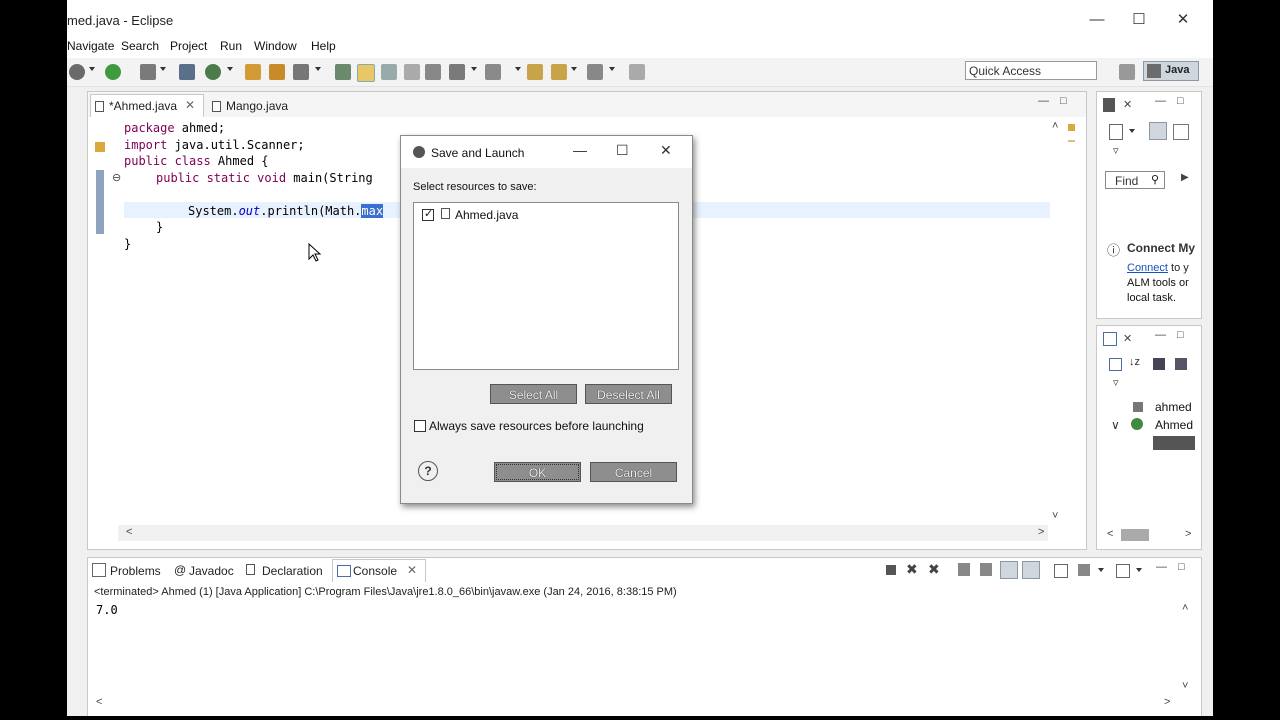 The height and width of the screenshot is (720, 1280). What do you see at coordinates (1071, 127) in the screenshot?
I see `overview-warning-icon` at bounding box center [1071, 127].